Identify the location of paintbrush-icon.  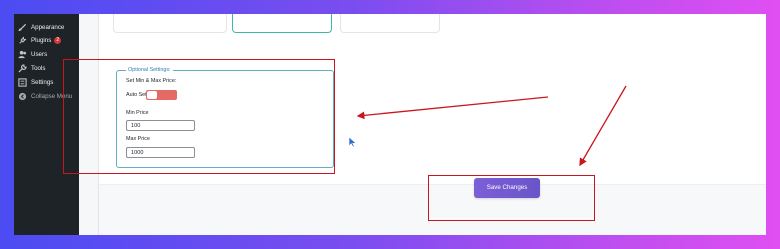
(22, 27).